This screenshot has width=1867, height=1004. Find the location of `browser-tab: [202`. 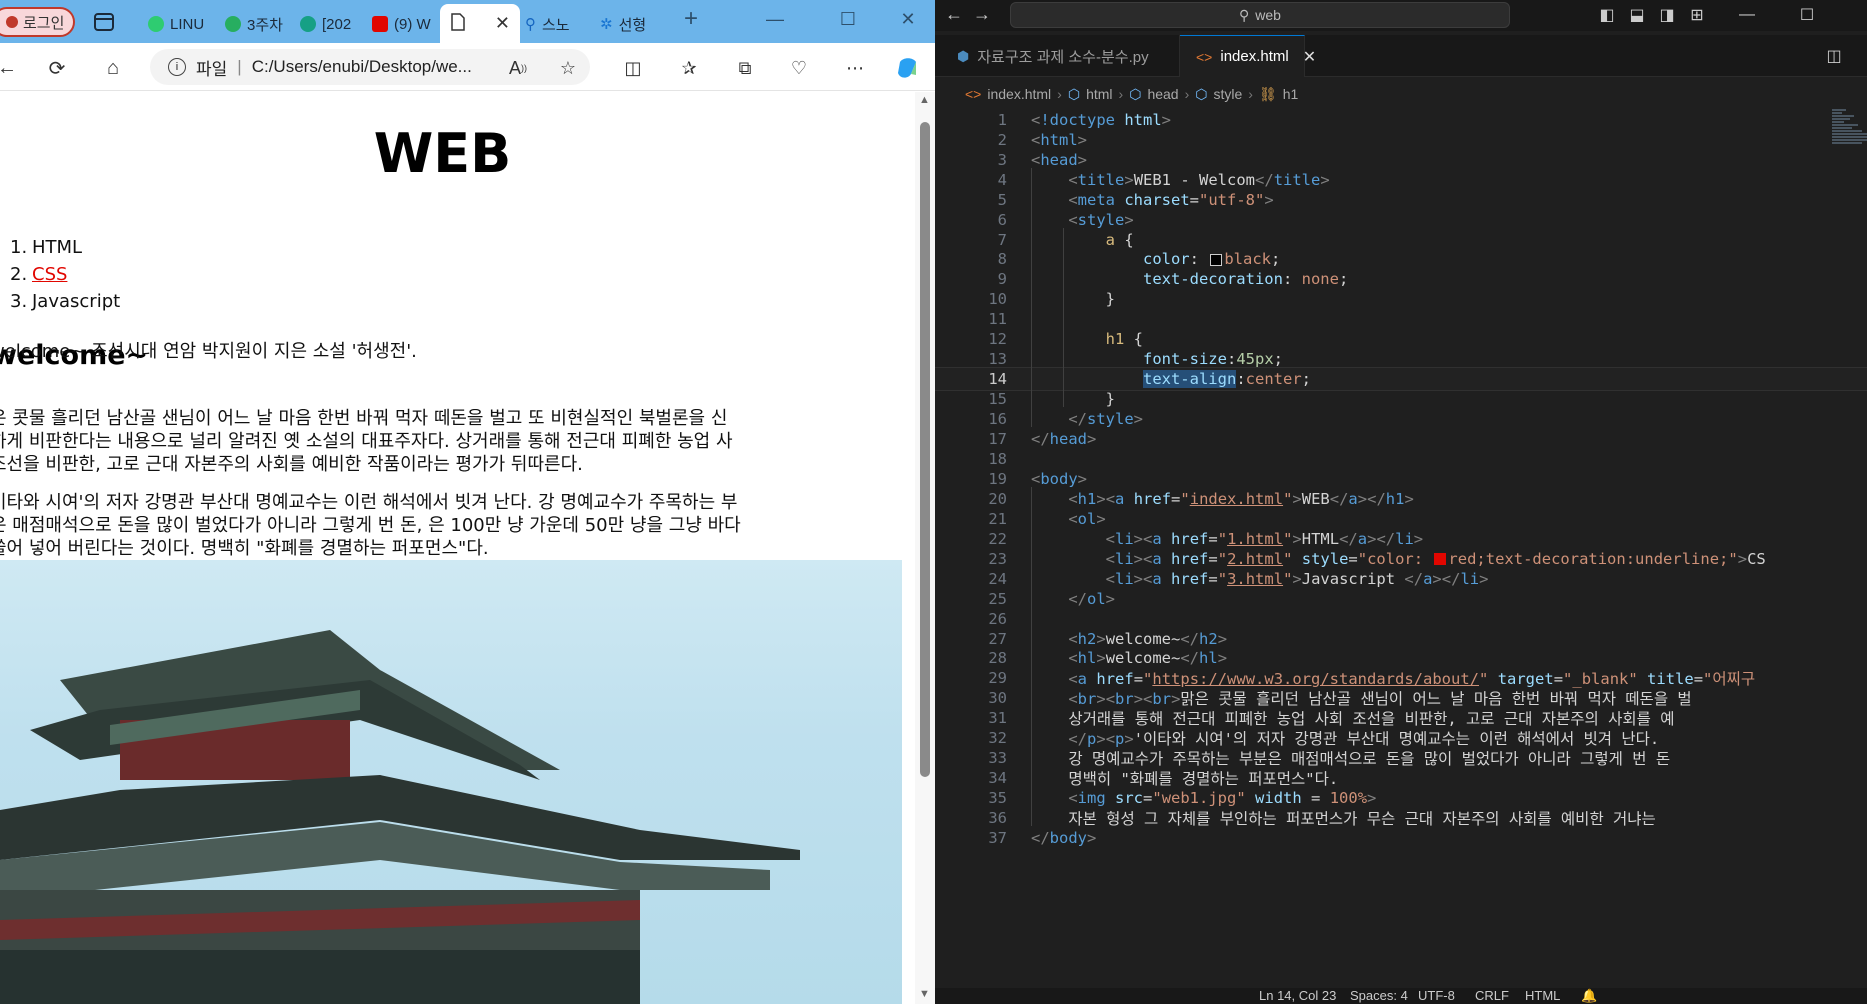

browser-tab: [202 is located at coordinates (331, 24).